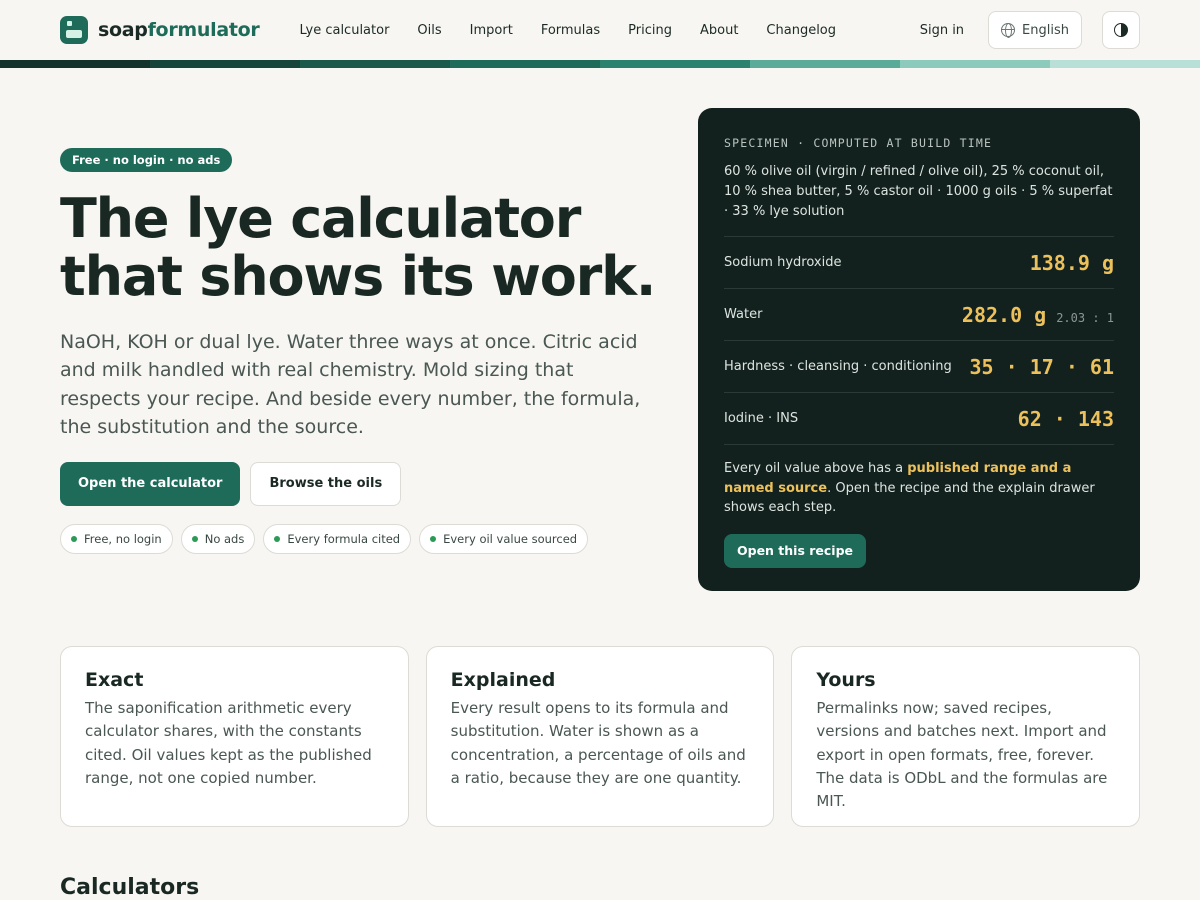 The width and height of the screenshot is (1200, 900). Describe the element at coordinates (1065, 418) in the screenshot. I see `iodine-value: 62 · 143` at that location.